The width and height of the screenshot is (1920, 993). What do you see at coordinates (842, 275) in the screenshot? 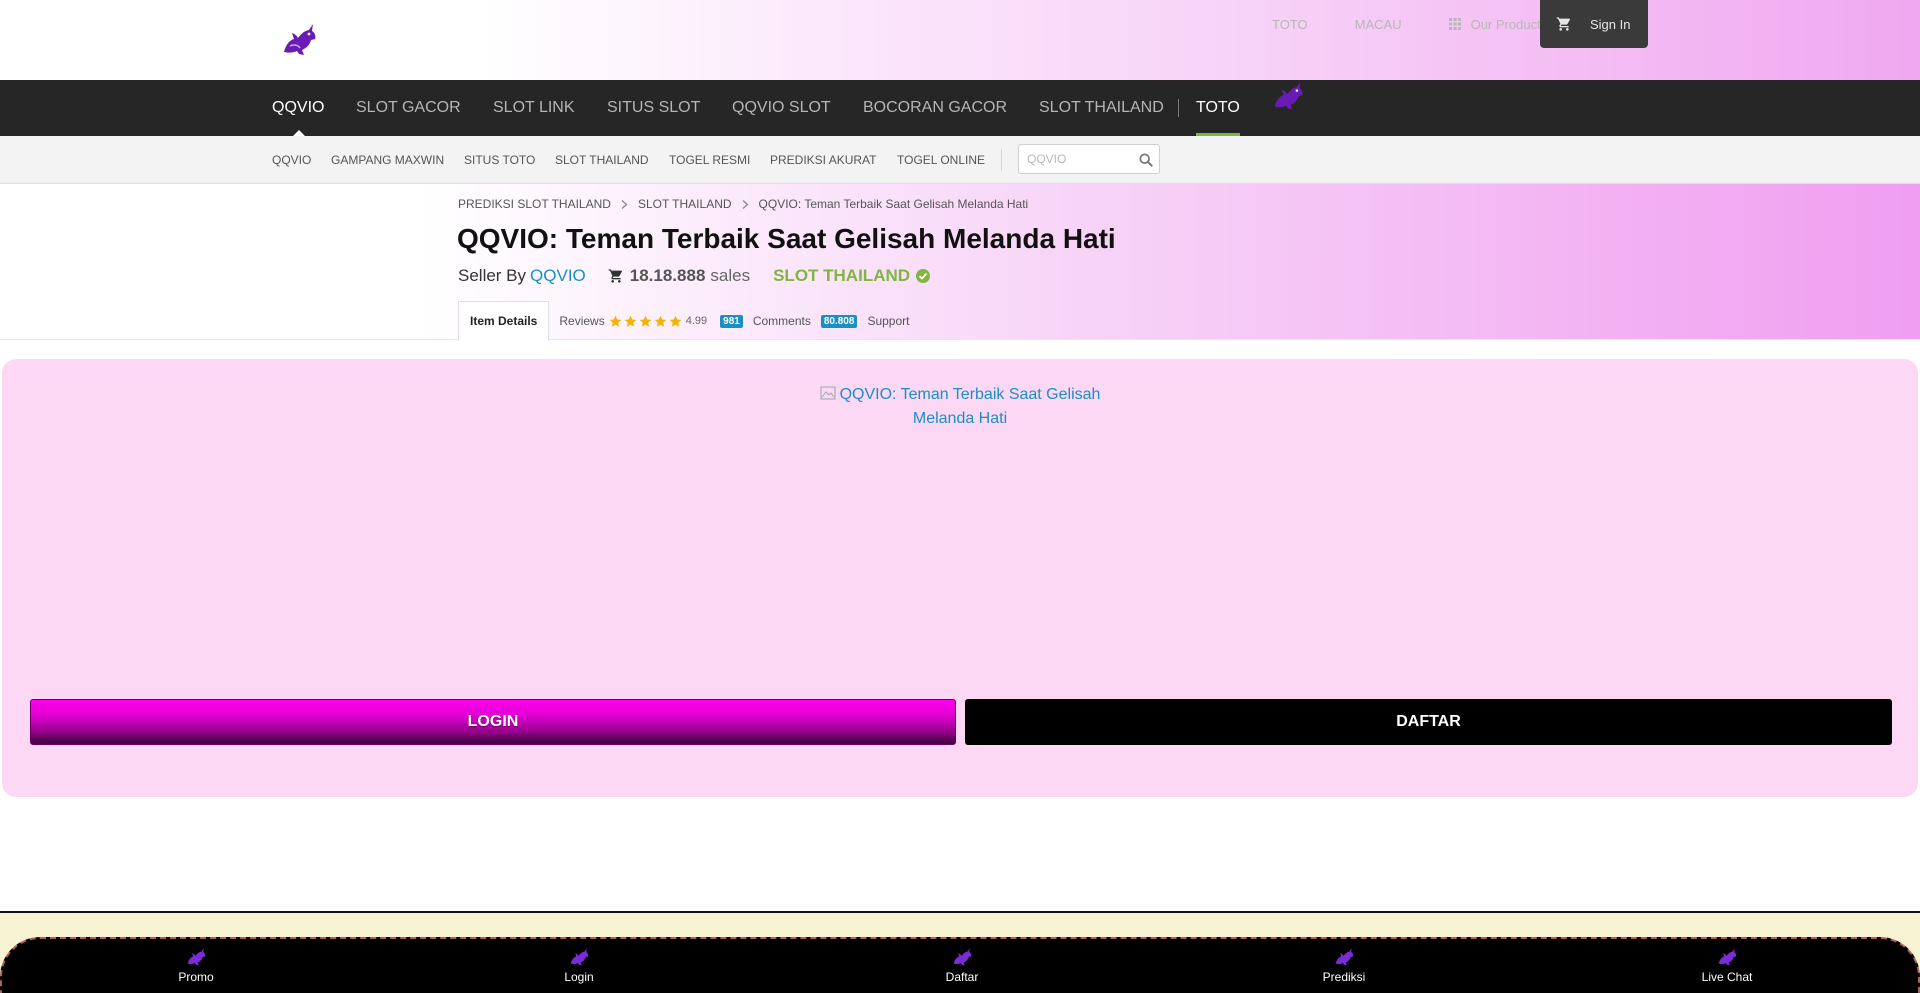
I see `category-badge: SLOT THAILAND` at bounding box center [842, 275].